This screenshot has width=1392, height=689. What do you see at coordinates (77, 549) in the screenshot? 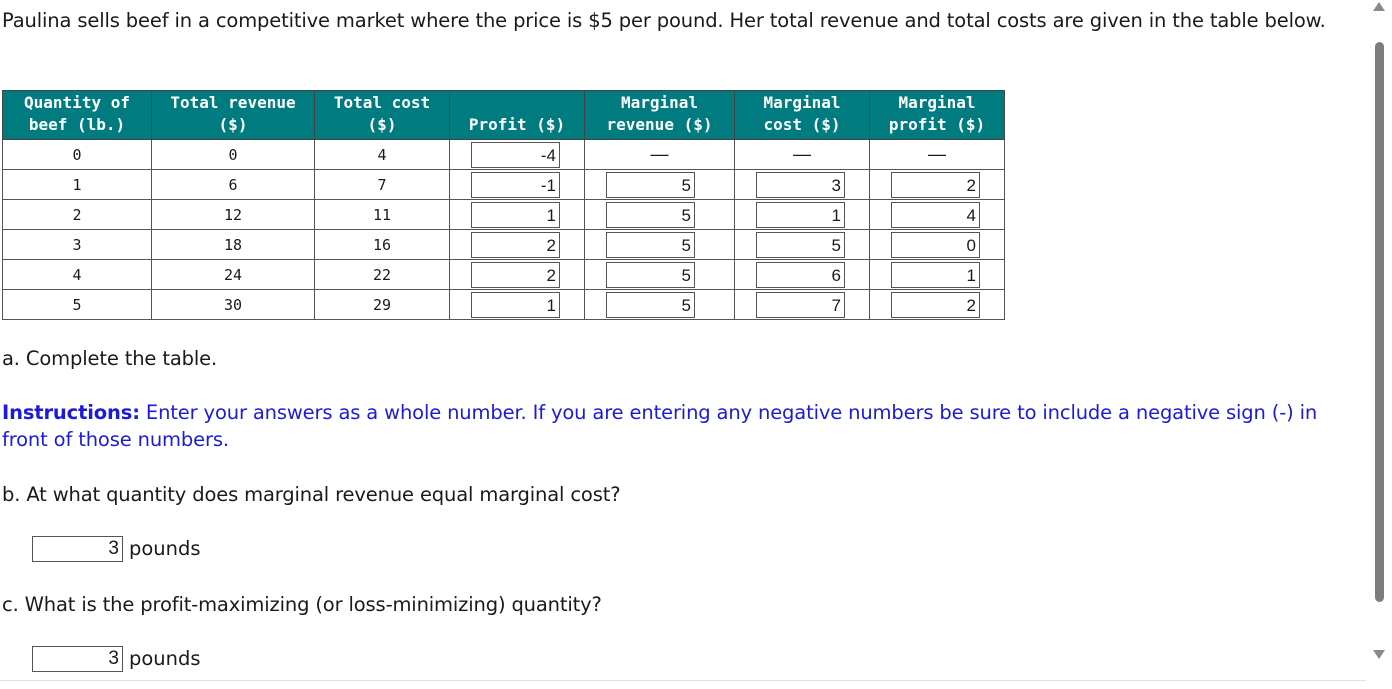
I see `part-b-answer-input: 3` at bounding box center [77, 549].